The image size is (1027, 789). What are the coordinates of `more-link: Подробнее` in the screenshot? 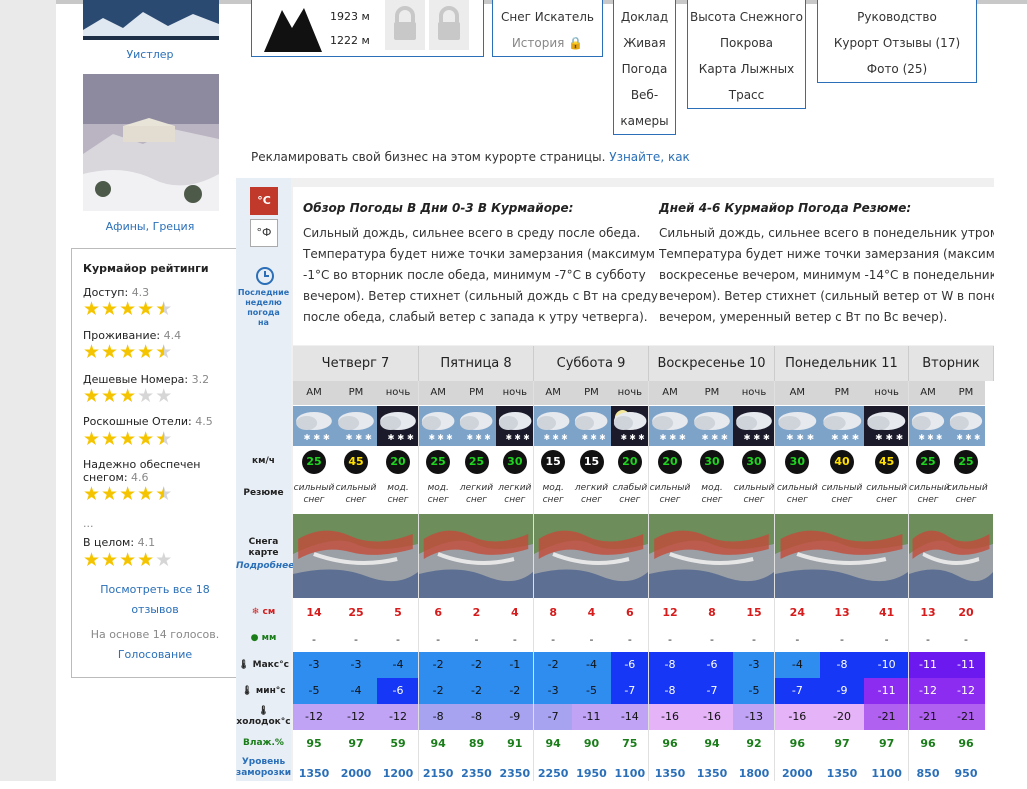 It's located at (265, 566).